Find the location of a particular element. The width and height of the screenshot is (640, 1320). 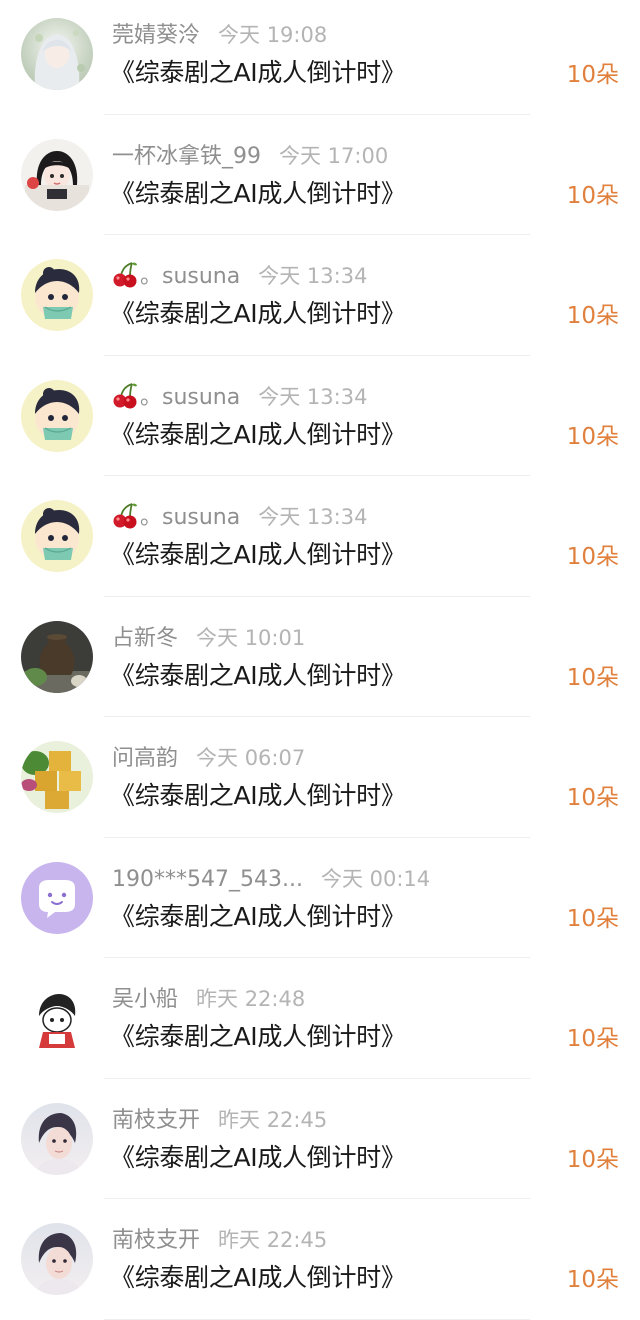

item-meta: 莞婧葵泠 今天 19:08 is located at coordinates (219, 35).